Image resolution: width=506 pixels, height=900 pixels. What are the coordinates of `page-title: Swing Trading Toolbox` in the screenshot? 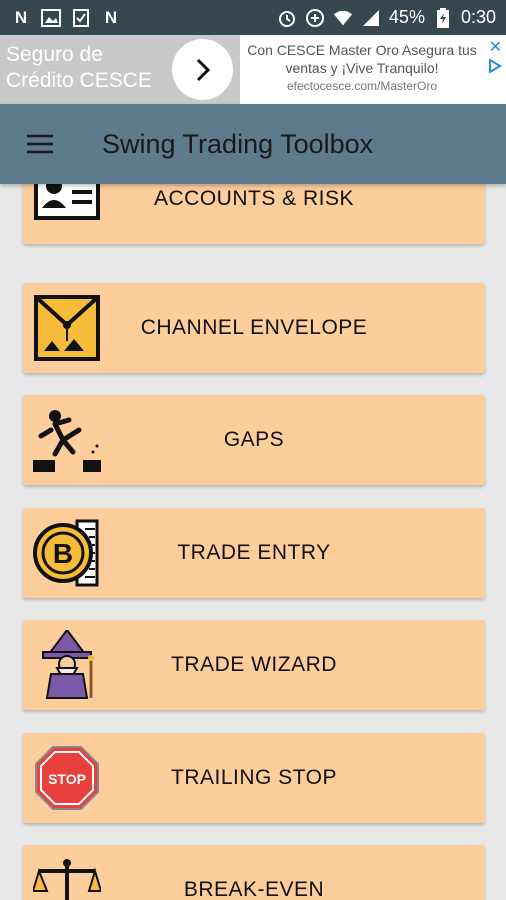 It's located at (238, 143).